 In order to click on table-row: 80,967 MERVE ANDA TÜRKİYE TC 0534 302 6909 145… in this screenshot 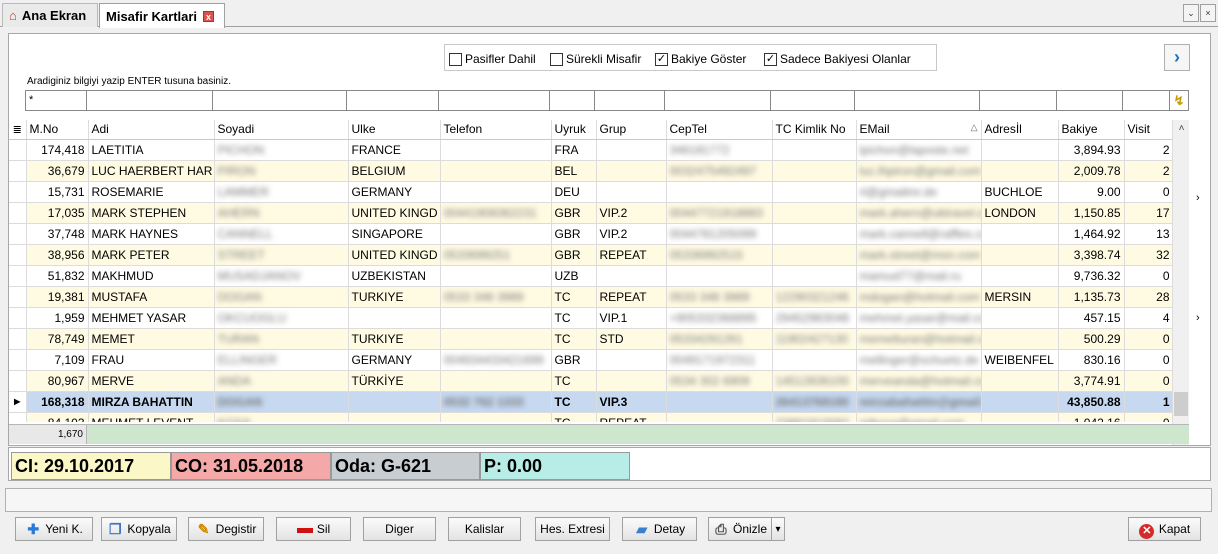, I will do `click(590, 381)`.